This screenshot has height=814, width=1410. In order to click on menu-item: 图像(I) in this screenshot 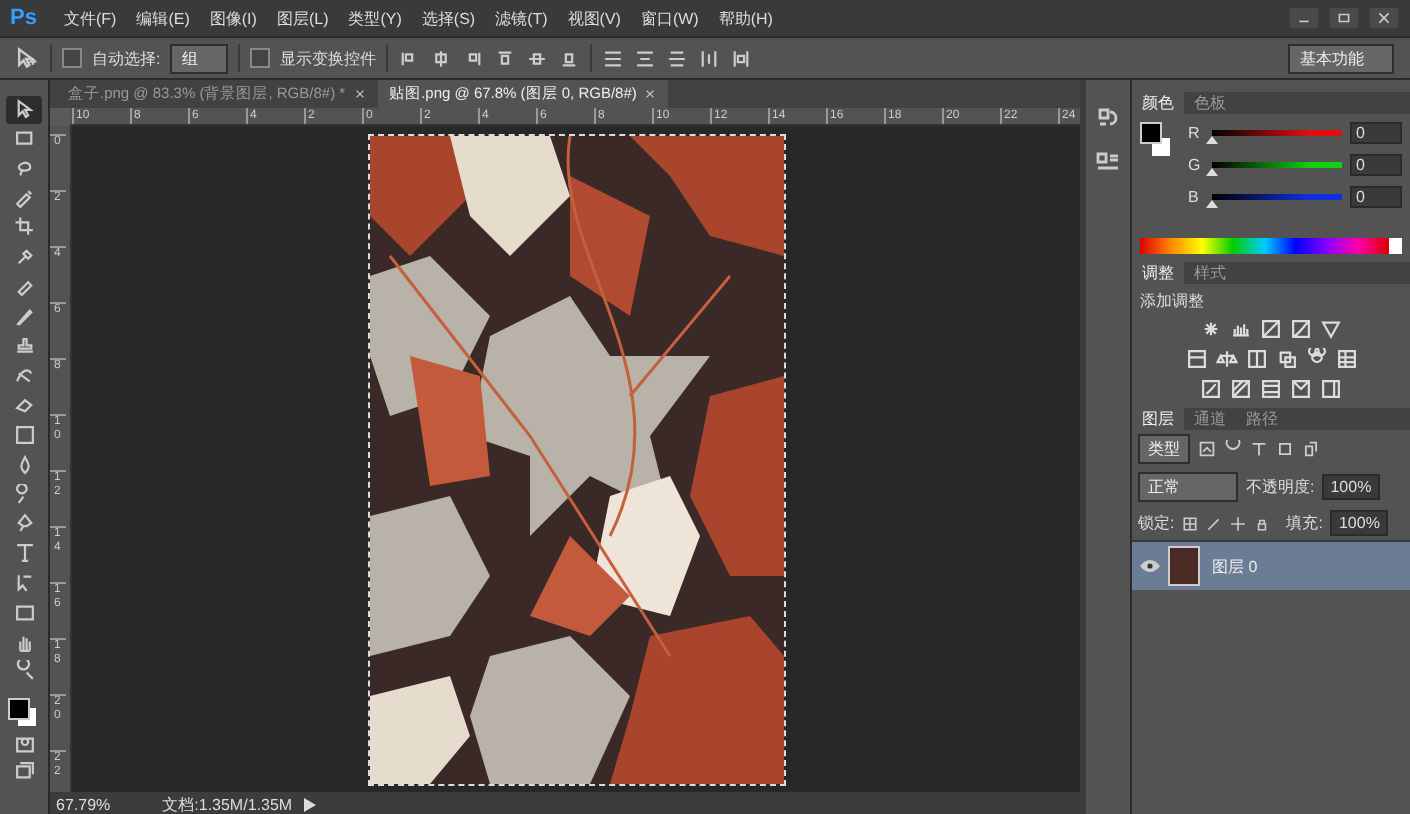, I will do `click(233, 18)`.